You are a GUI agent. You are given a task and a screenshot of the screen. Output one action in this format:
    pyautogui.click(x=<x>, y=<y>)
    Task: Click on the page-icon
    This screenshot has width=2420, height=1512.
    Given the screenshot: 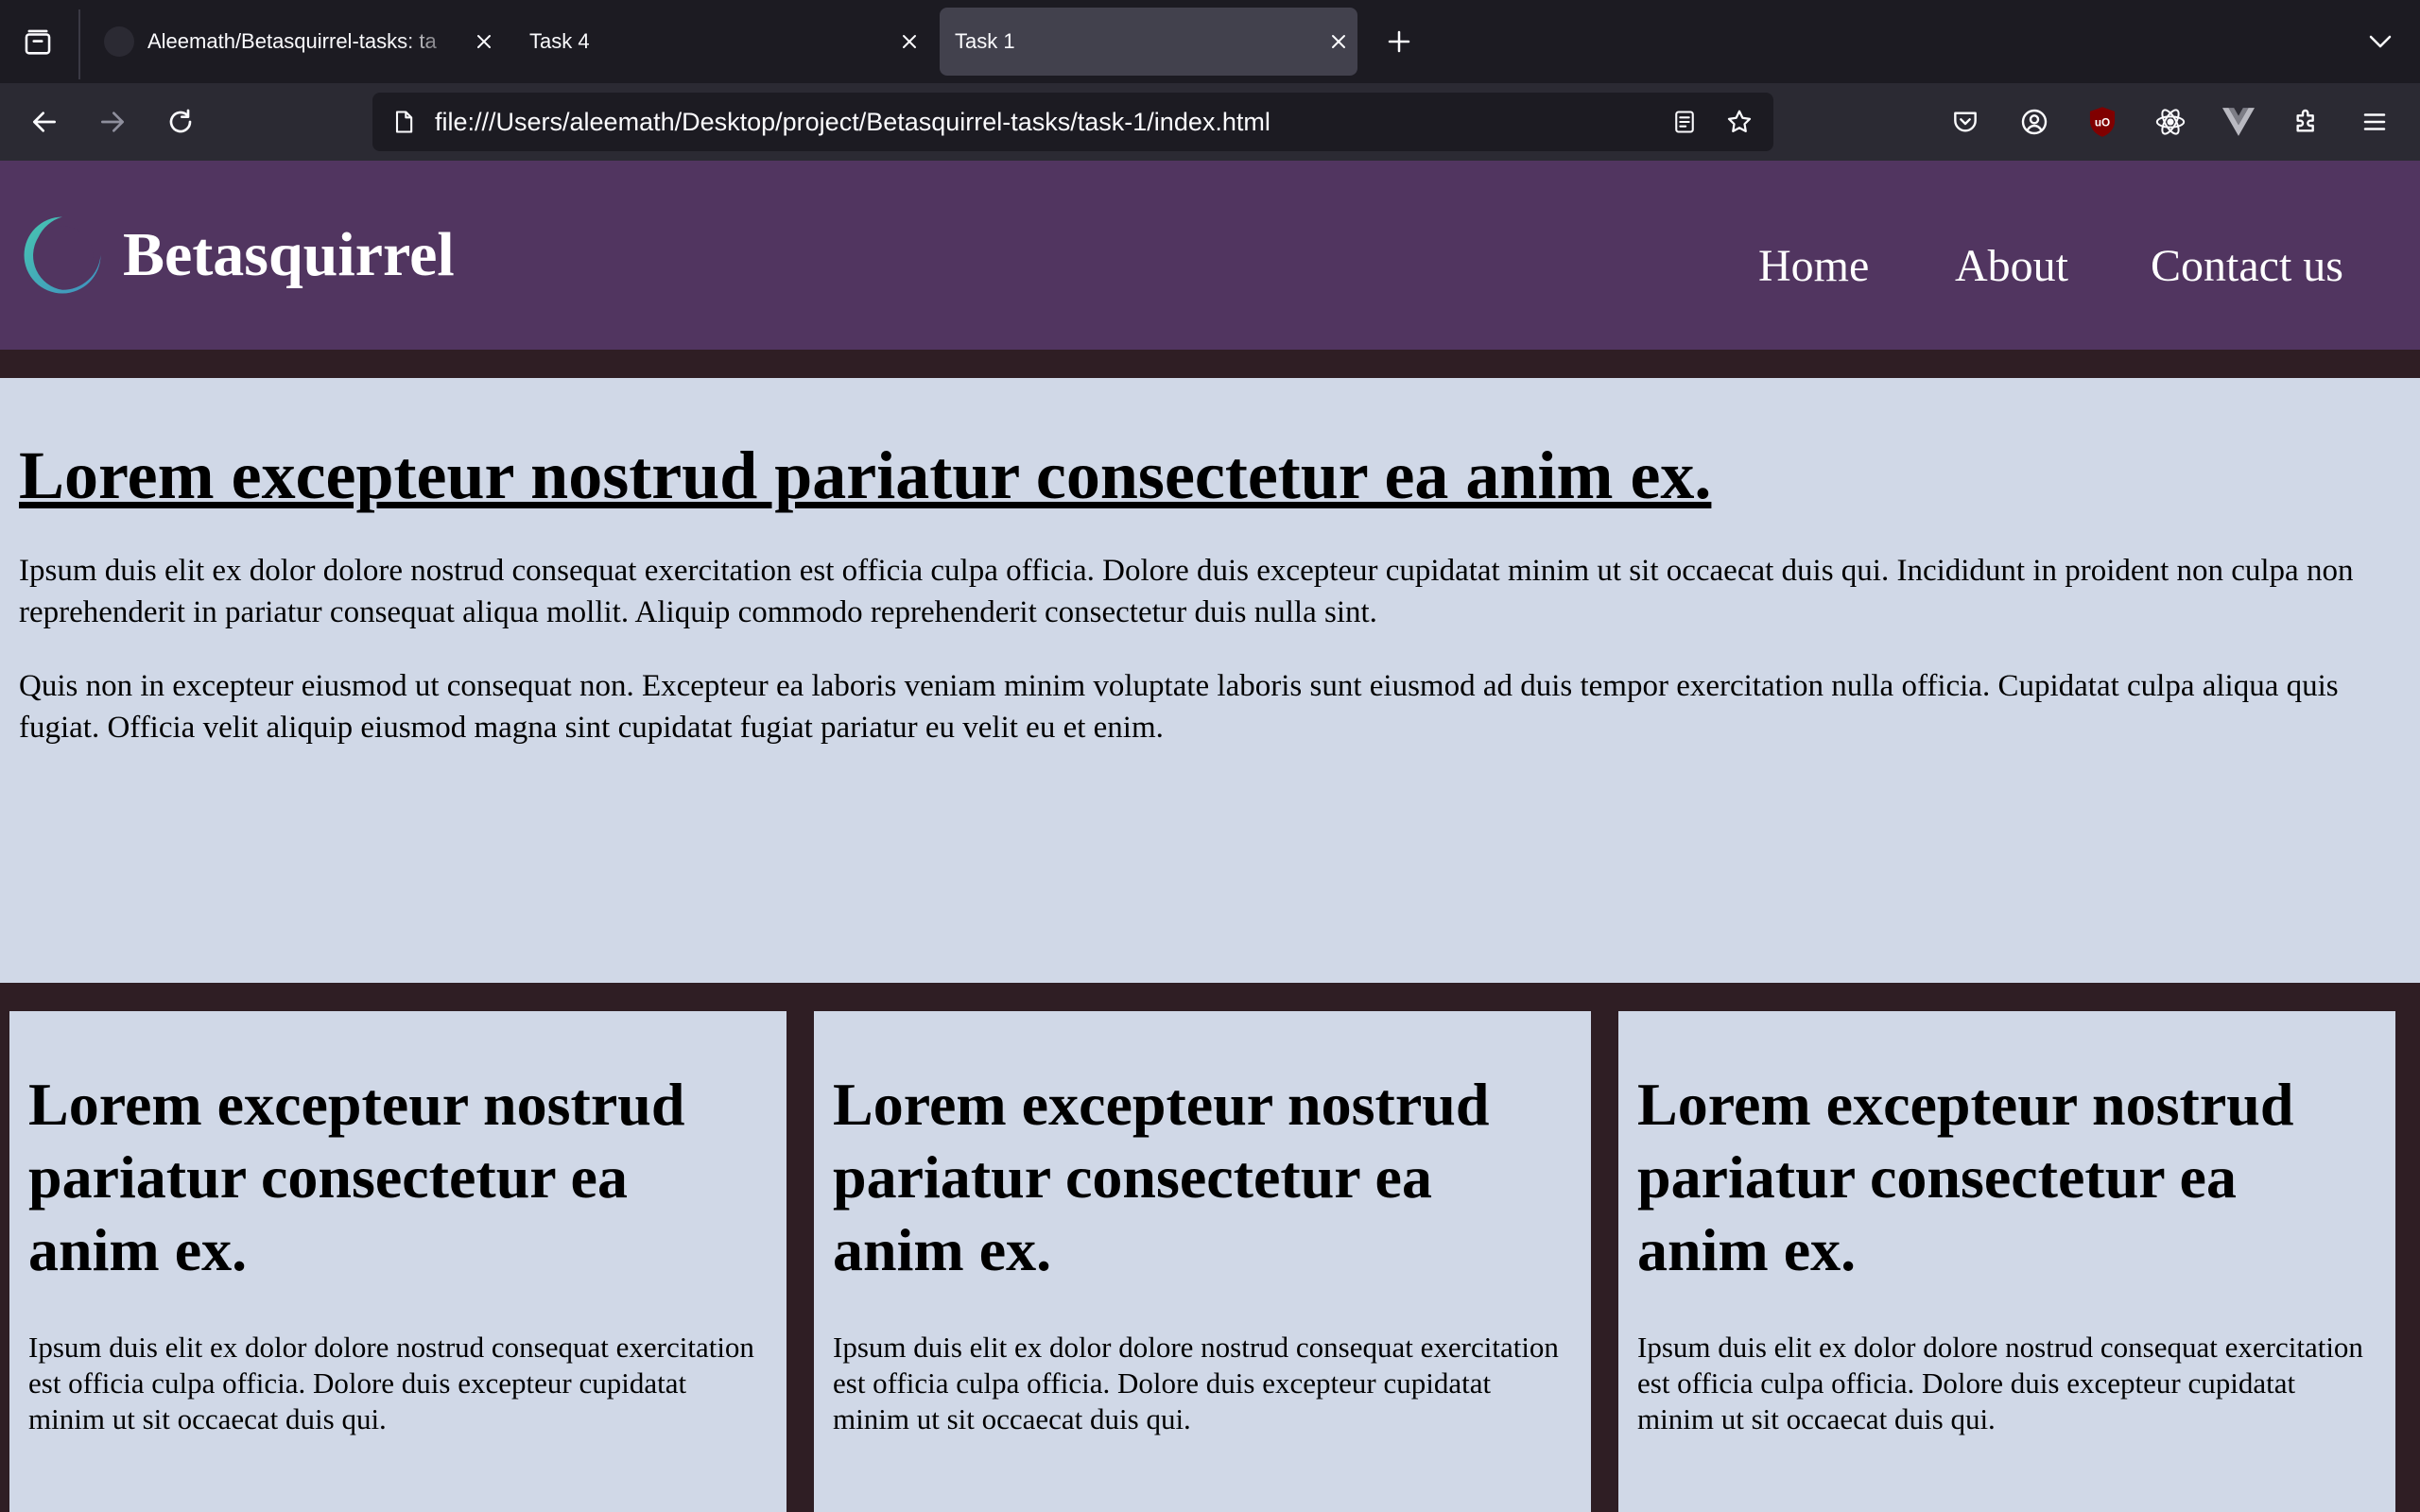 What is the action you would take?
    pyautogui.click(x=404, y=122)
    